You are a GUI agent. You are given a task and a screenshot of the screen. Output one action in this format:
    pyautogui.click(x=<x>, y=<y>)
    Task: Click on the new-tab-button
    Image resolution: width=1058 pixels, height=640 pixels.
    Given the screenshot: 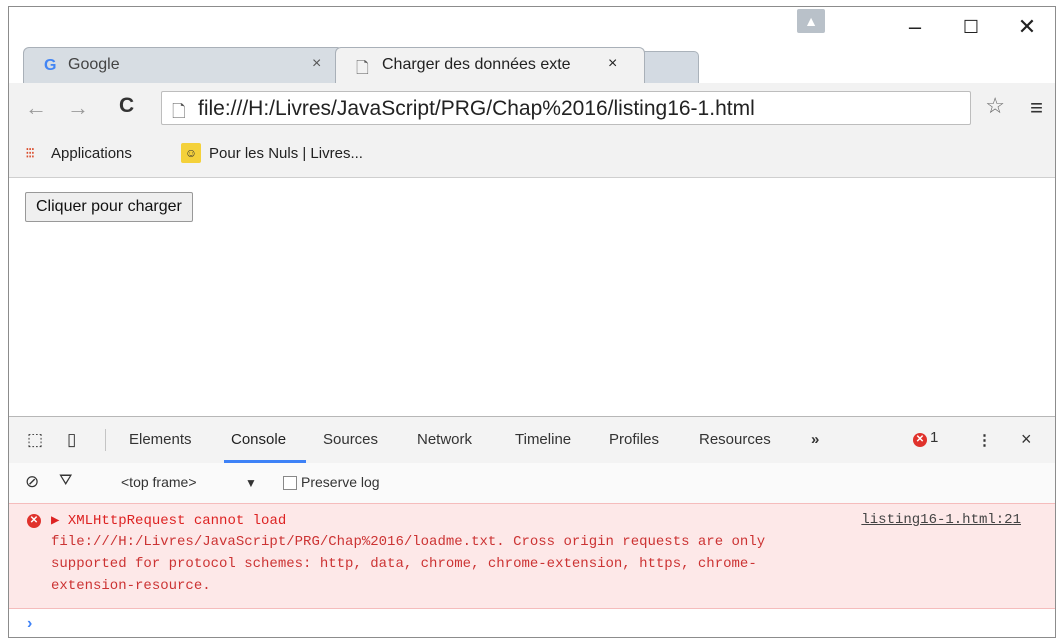 What is the action you would take?
    pyautogui.click(x=669, y=67)
    